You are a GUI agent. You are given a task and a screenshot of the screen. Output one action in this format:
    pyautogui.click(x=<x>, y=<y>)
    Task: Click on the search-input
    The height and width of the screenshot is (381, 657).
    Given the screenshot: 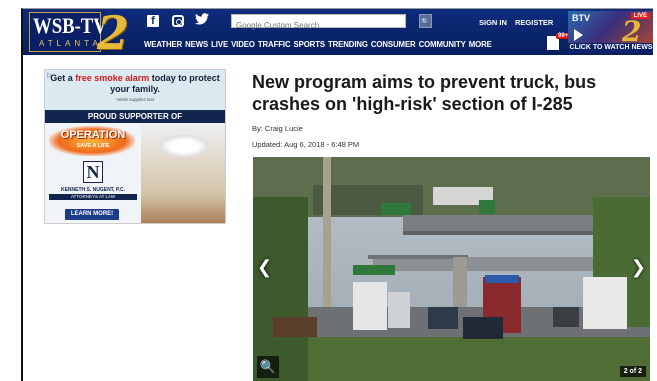 What is the action you would take?
    pyautogui.click(x=318, y=25)
    